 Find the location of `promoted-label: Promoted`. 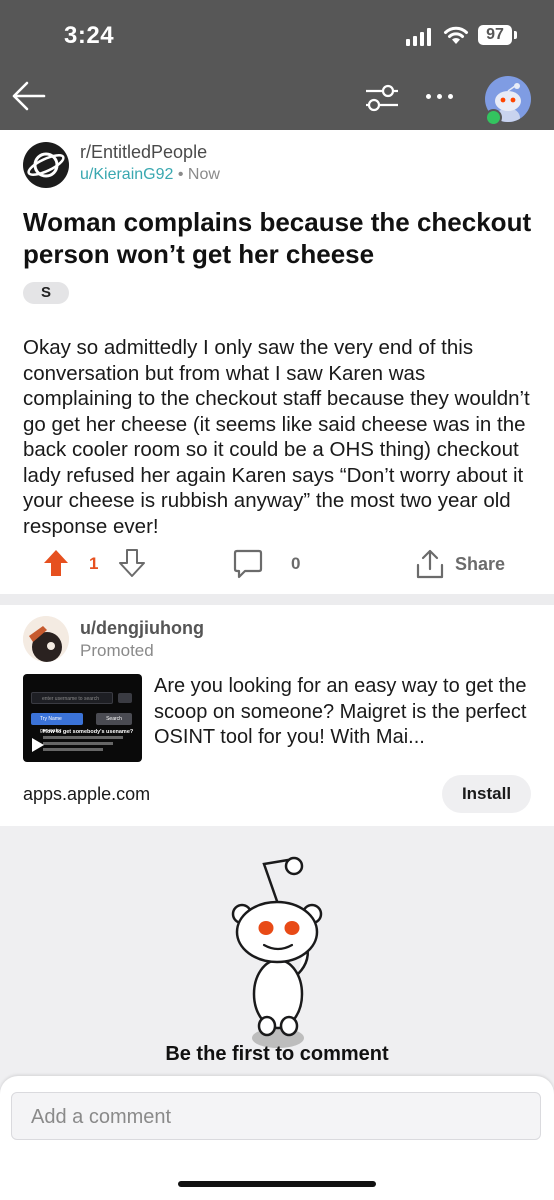

promoted-label: Promoted is located at coordinates (117, 650).